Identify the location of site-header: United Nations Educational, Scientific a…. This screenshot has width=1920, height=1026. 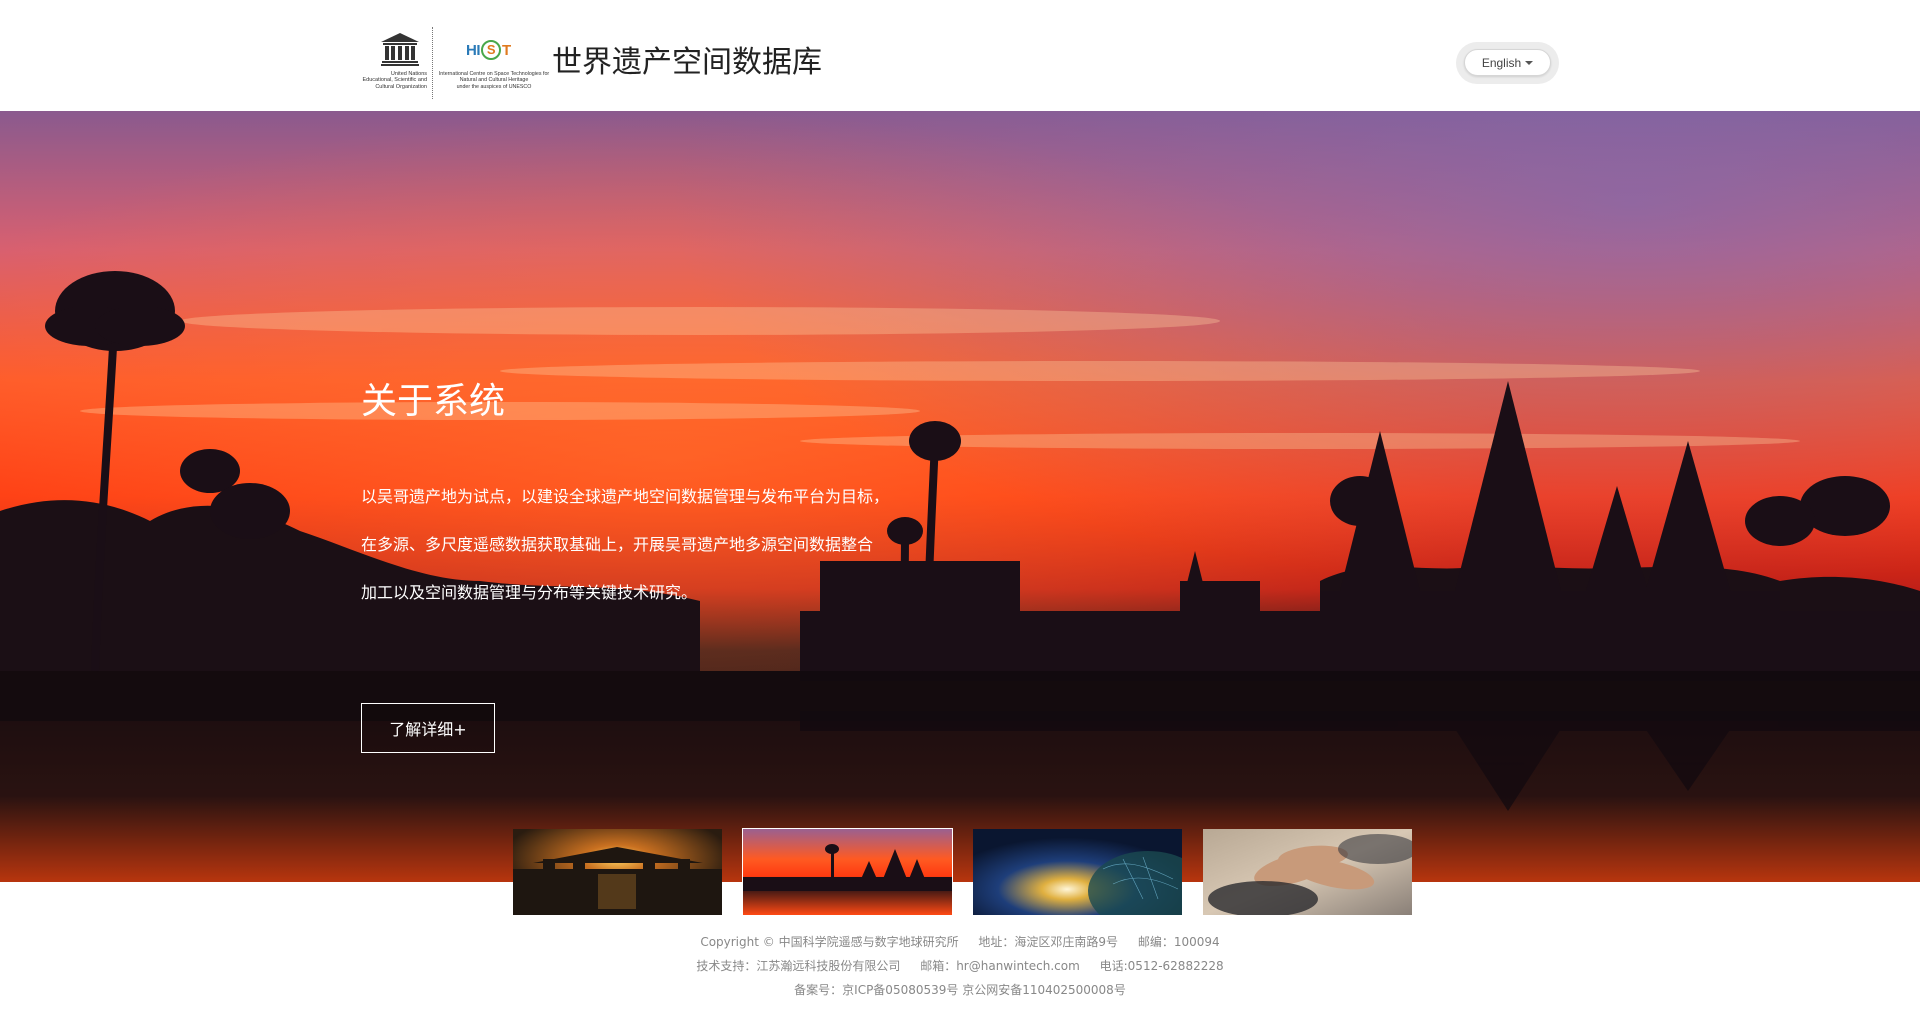
(960, 55).